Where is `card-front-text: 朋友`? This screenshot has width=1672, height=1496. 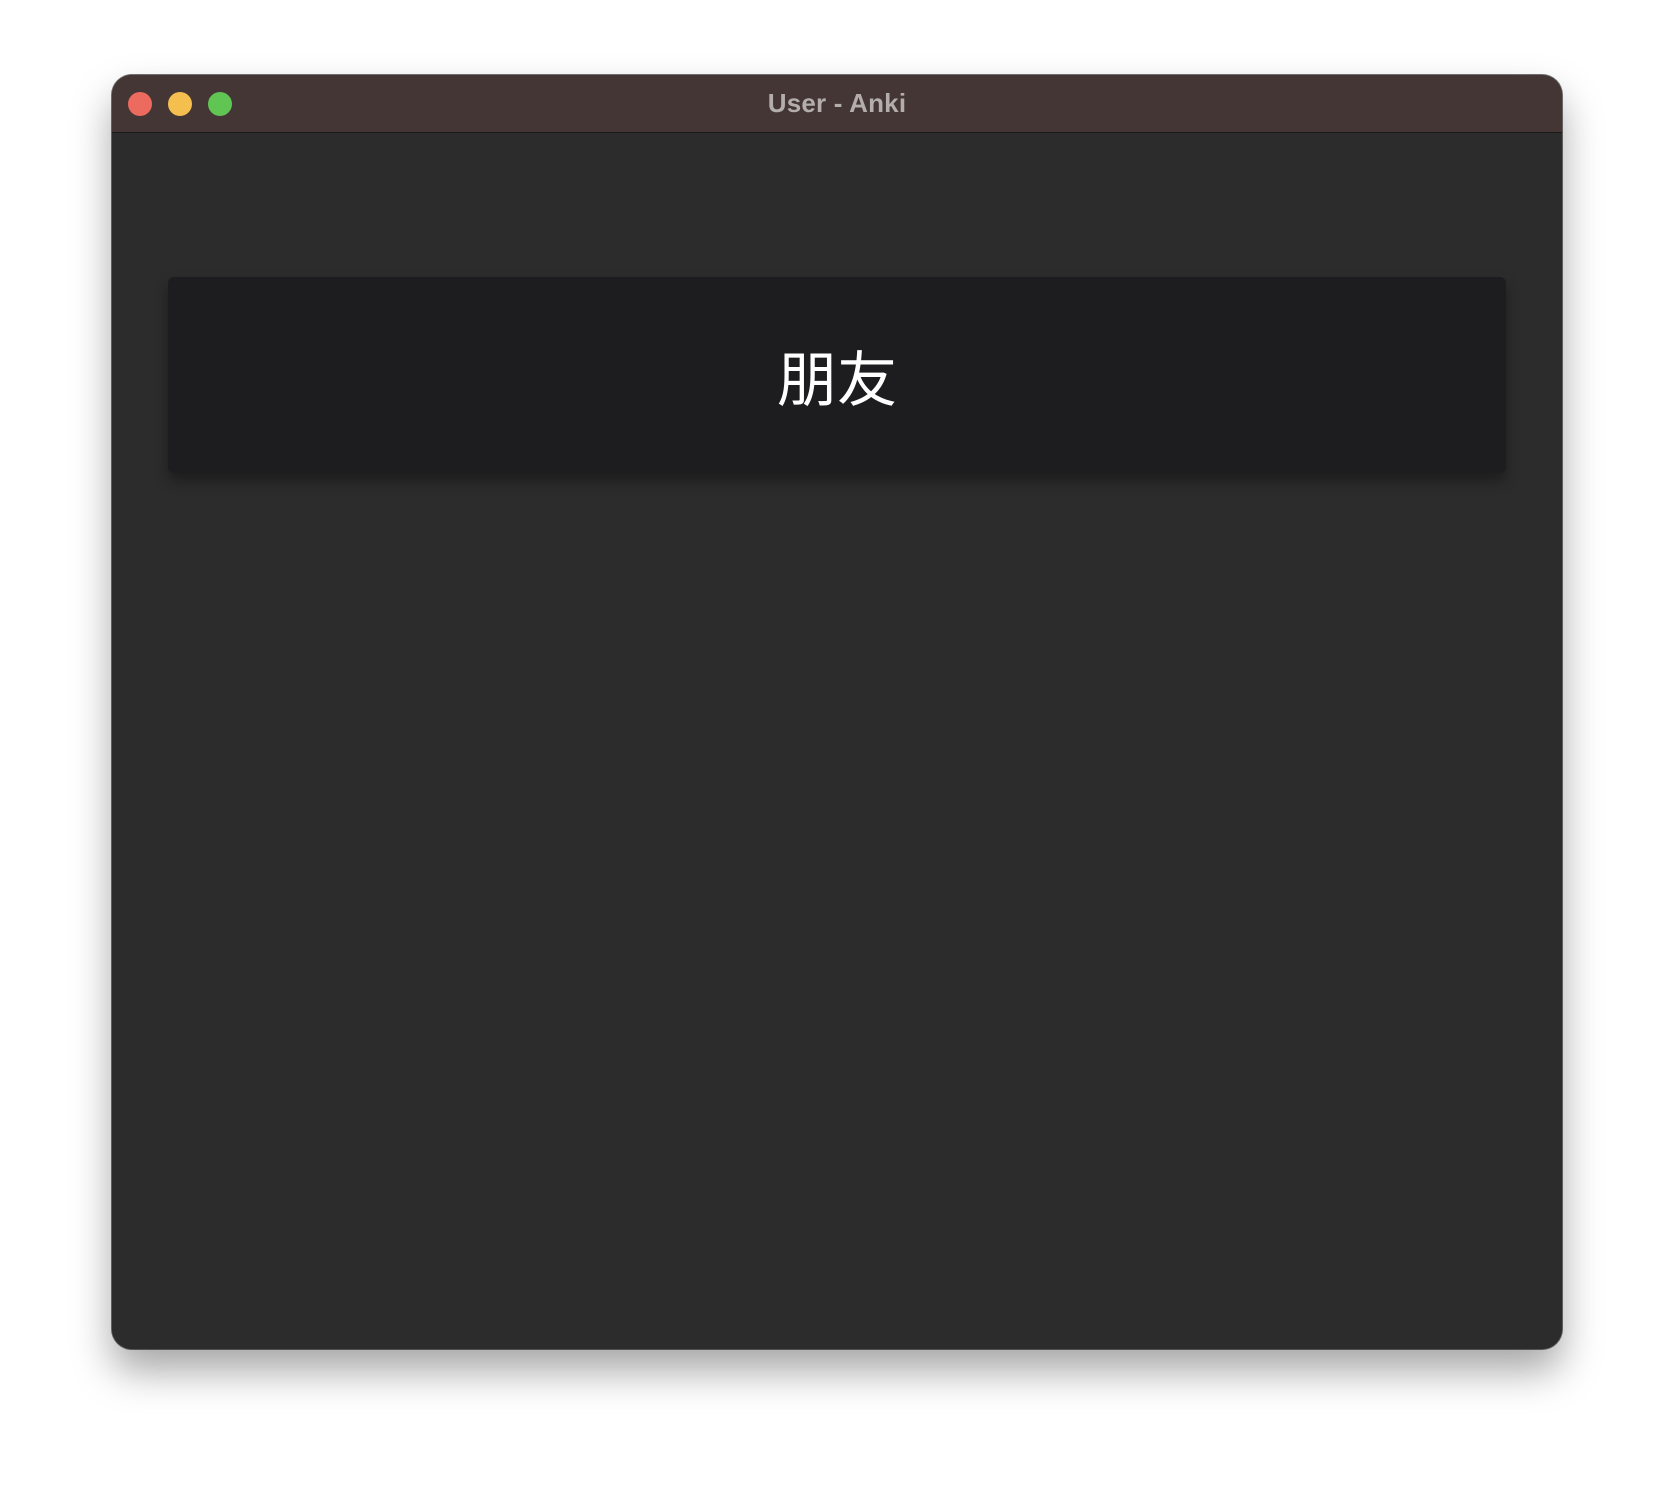 card-front-text: 朋友 is located at coordinates (837, 380).